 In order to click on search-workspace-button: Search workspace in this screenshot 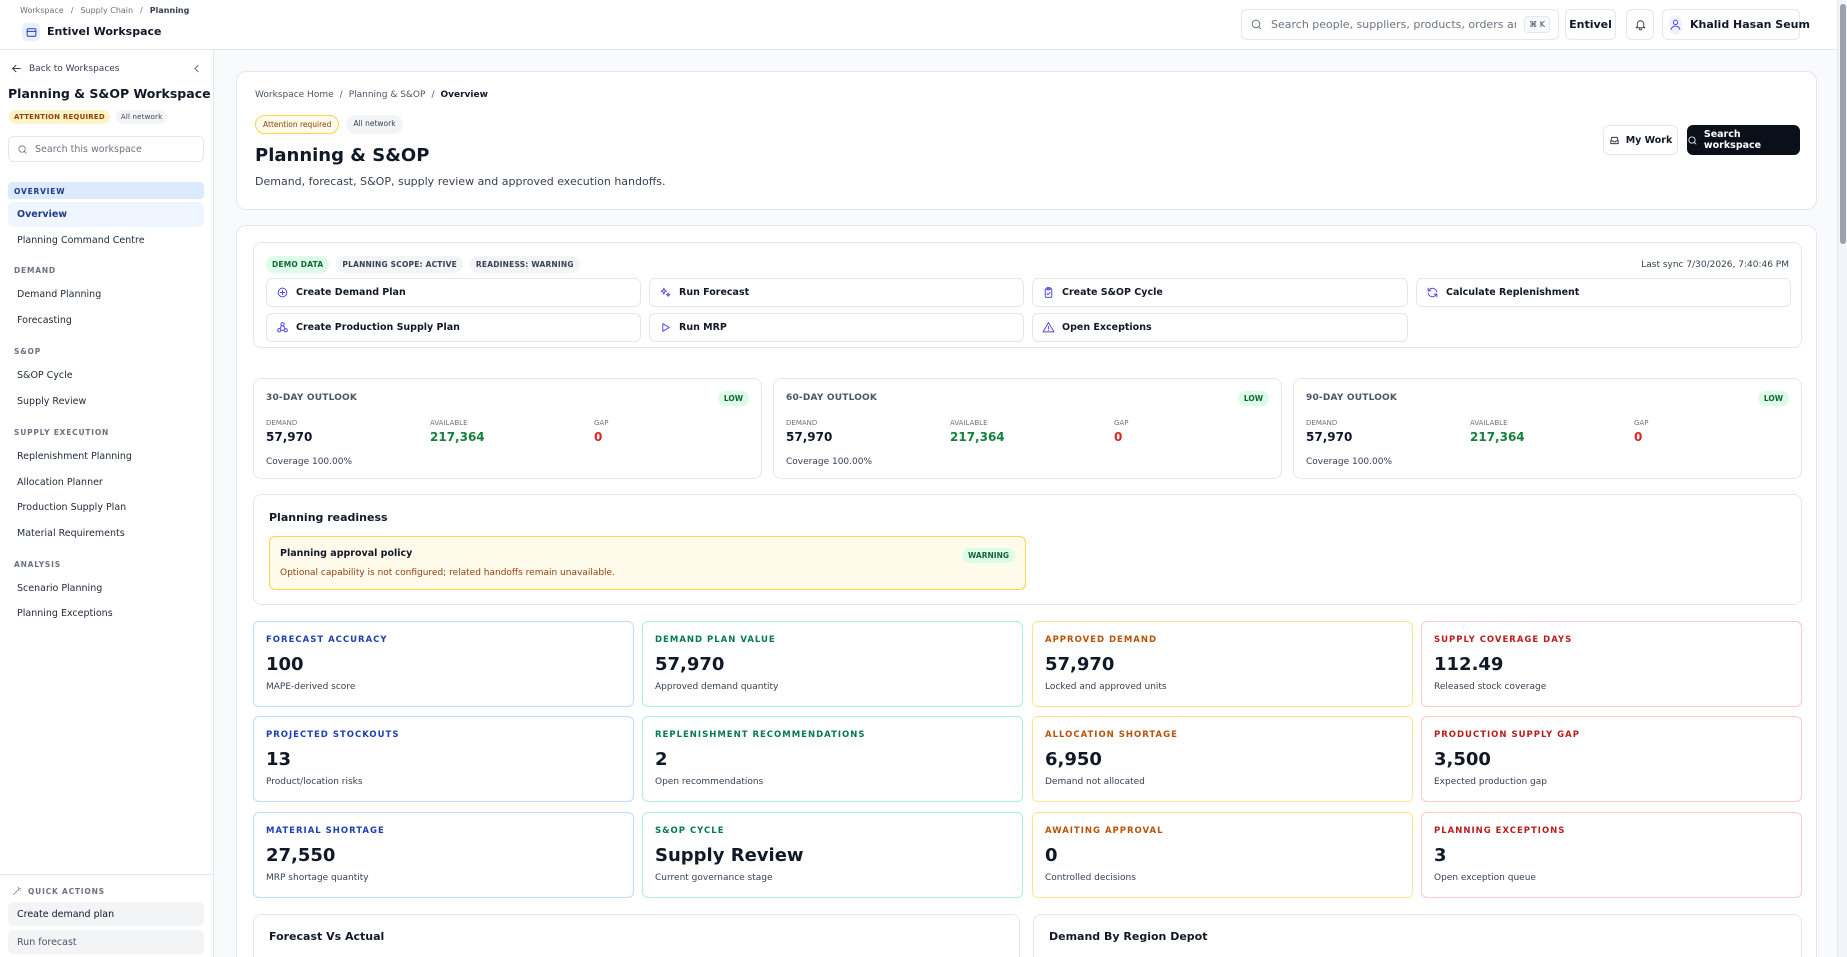, I will do `click(1743, 140)`.